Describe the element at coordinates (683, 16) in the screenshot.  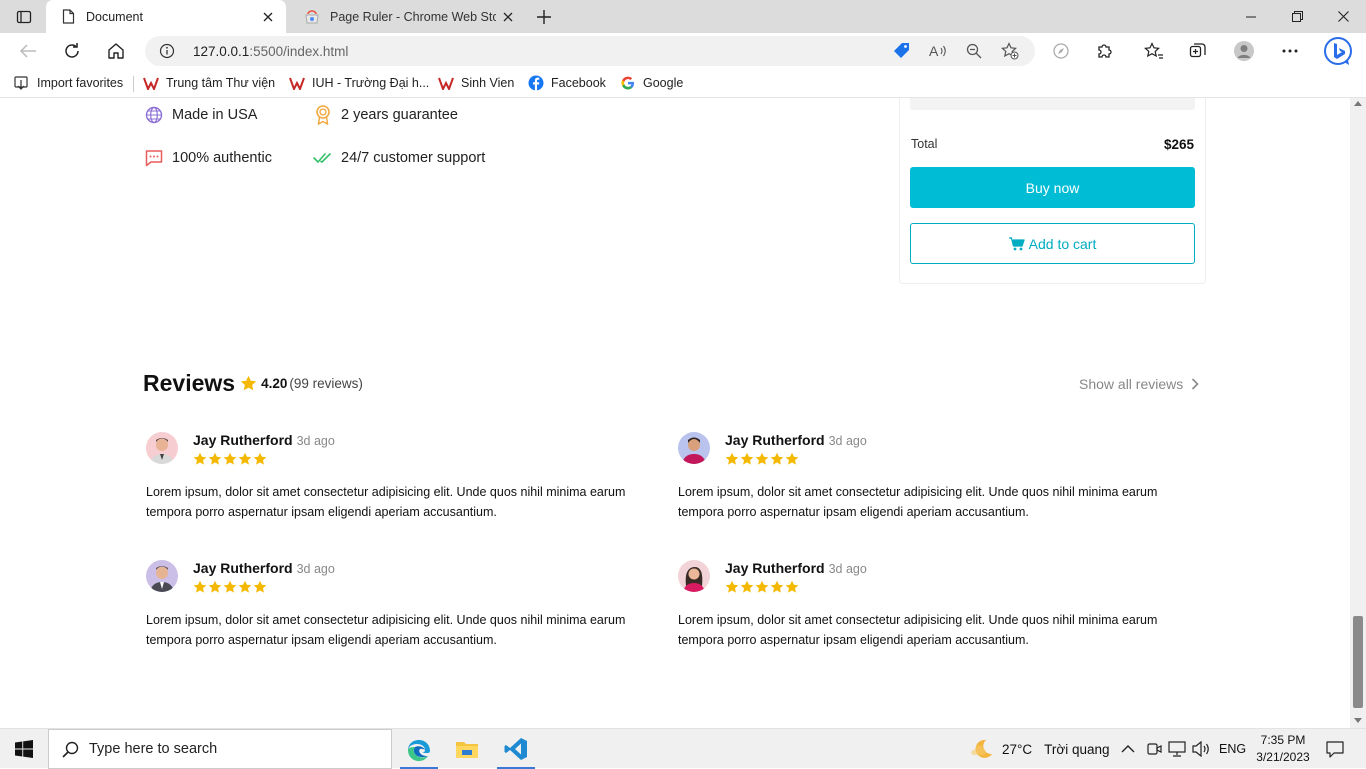
I see `tab-strip: Document Page Ruler - Chrome Web Store` at that location.